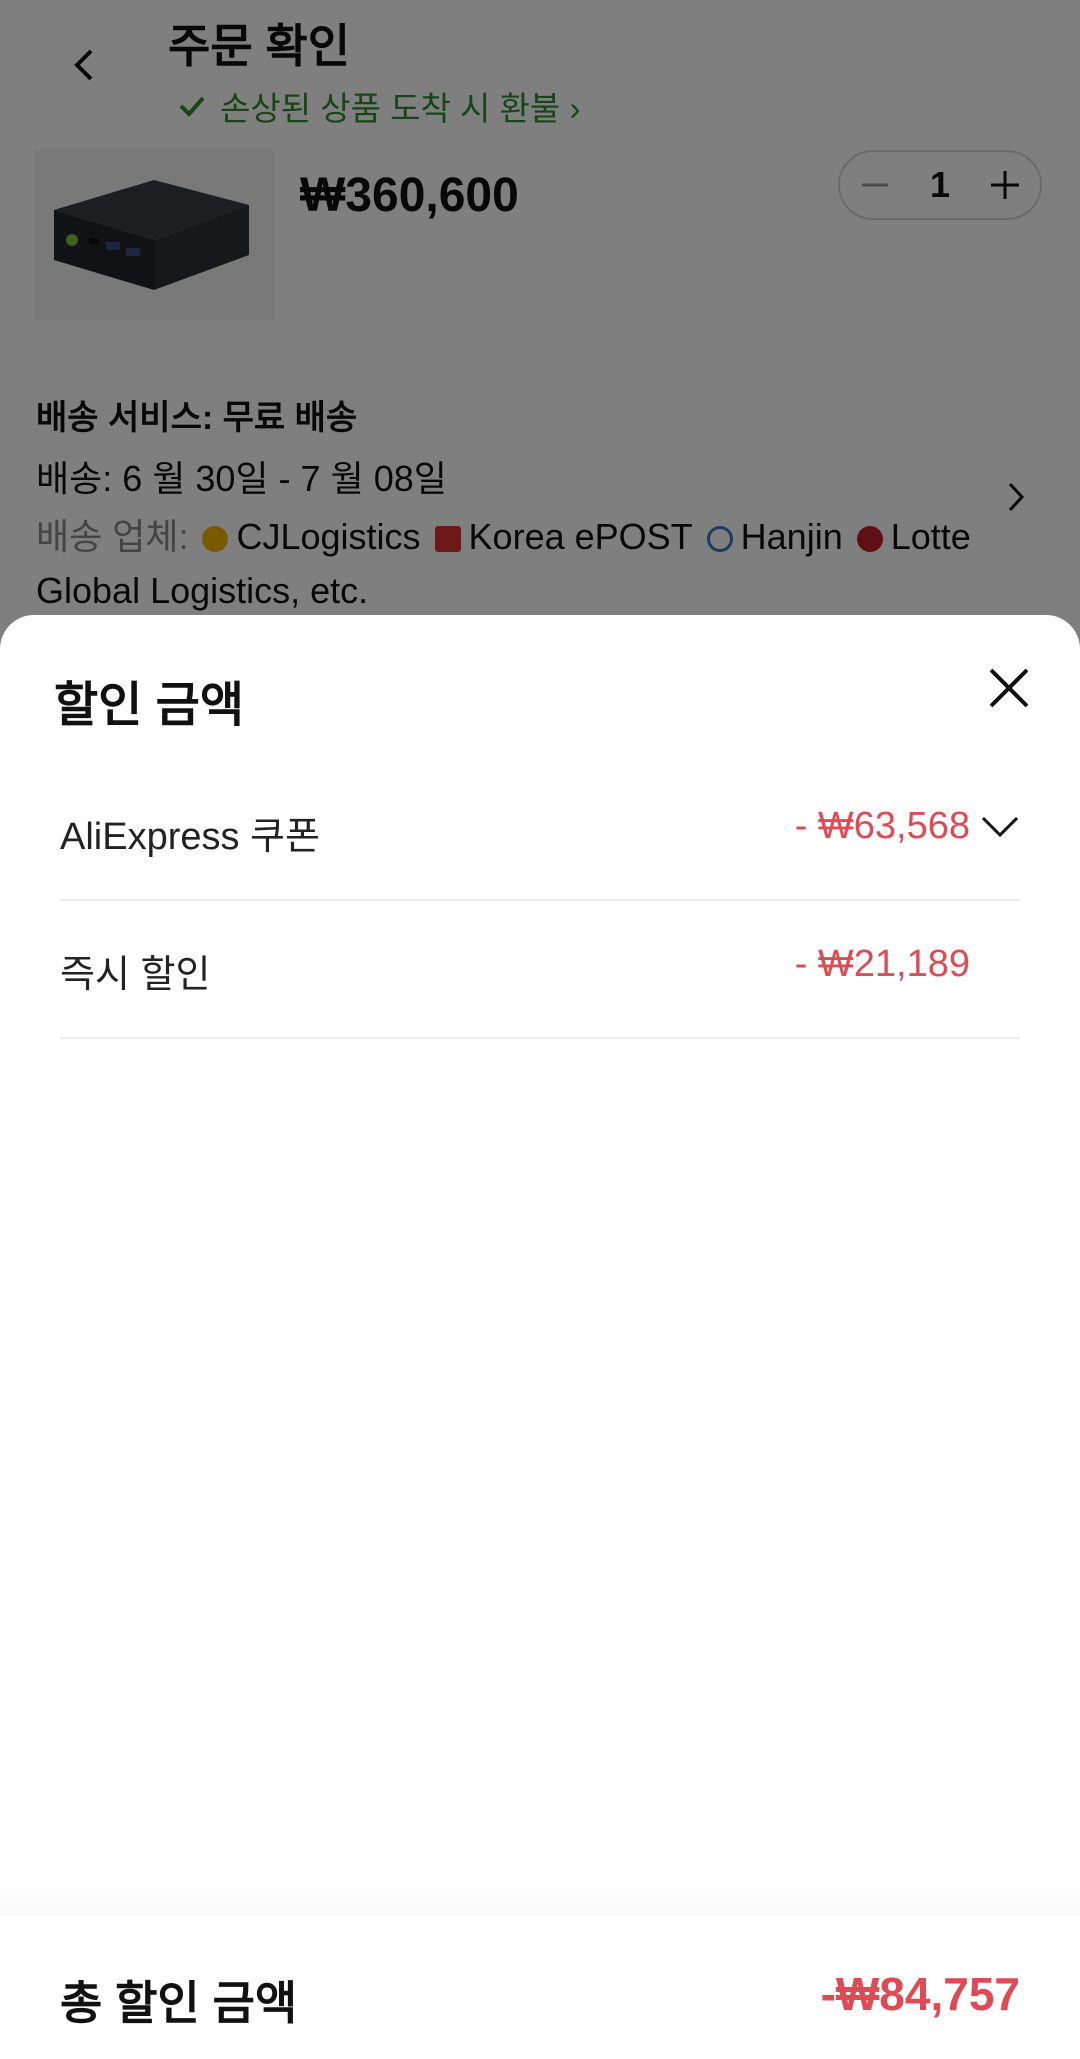  What do you see at coordinates (1000, 827) in the screenshot?
I see `chevron-down-icon` at bounding box center [1000, 827].